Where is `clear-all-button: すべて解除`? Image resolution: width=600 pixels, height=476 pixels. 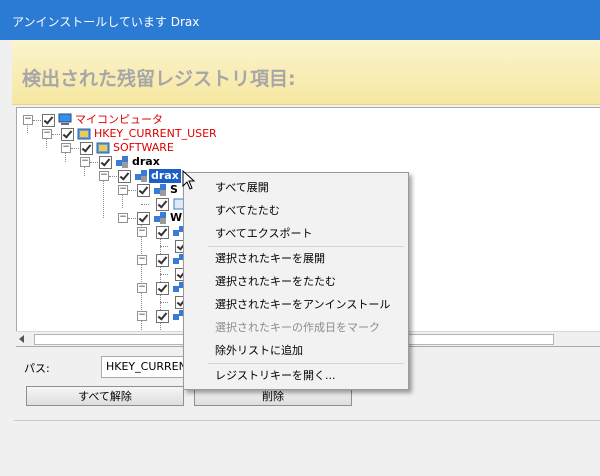
clear-all-button: すべて解除 is located at coordinates (105, 396).